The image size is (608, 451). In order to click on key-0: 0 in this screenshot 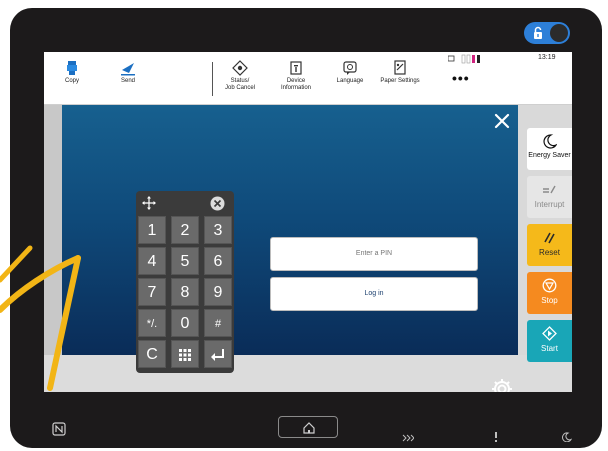, I will do `click(185, 323)`.